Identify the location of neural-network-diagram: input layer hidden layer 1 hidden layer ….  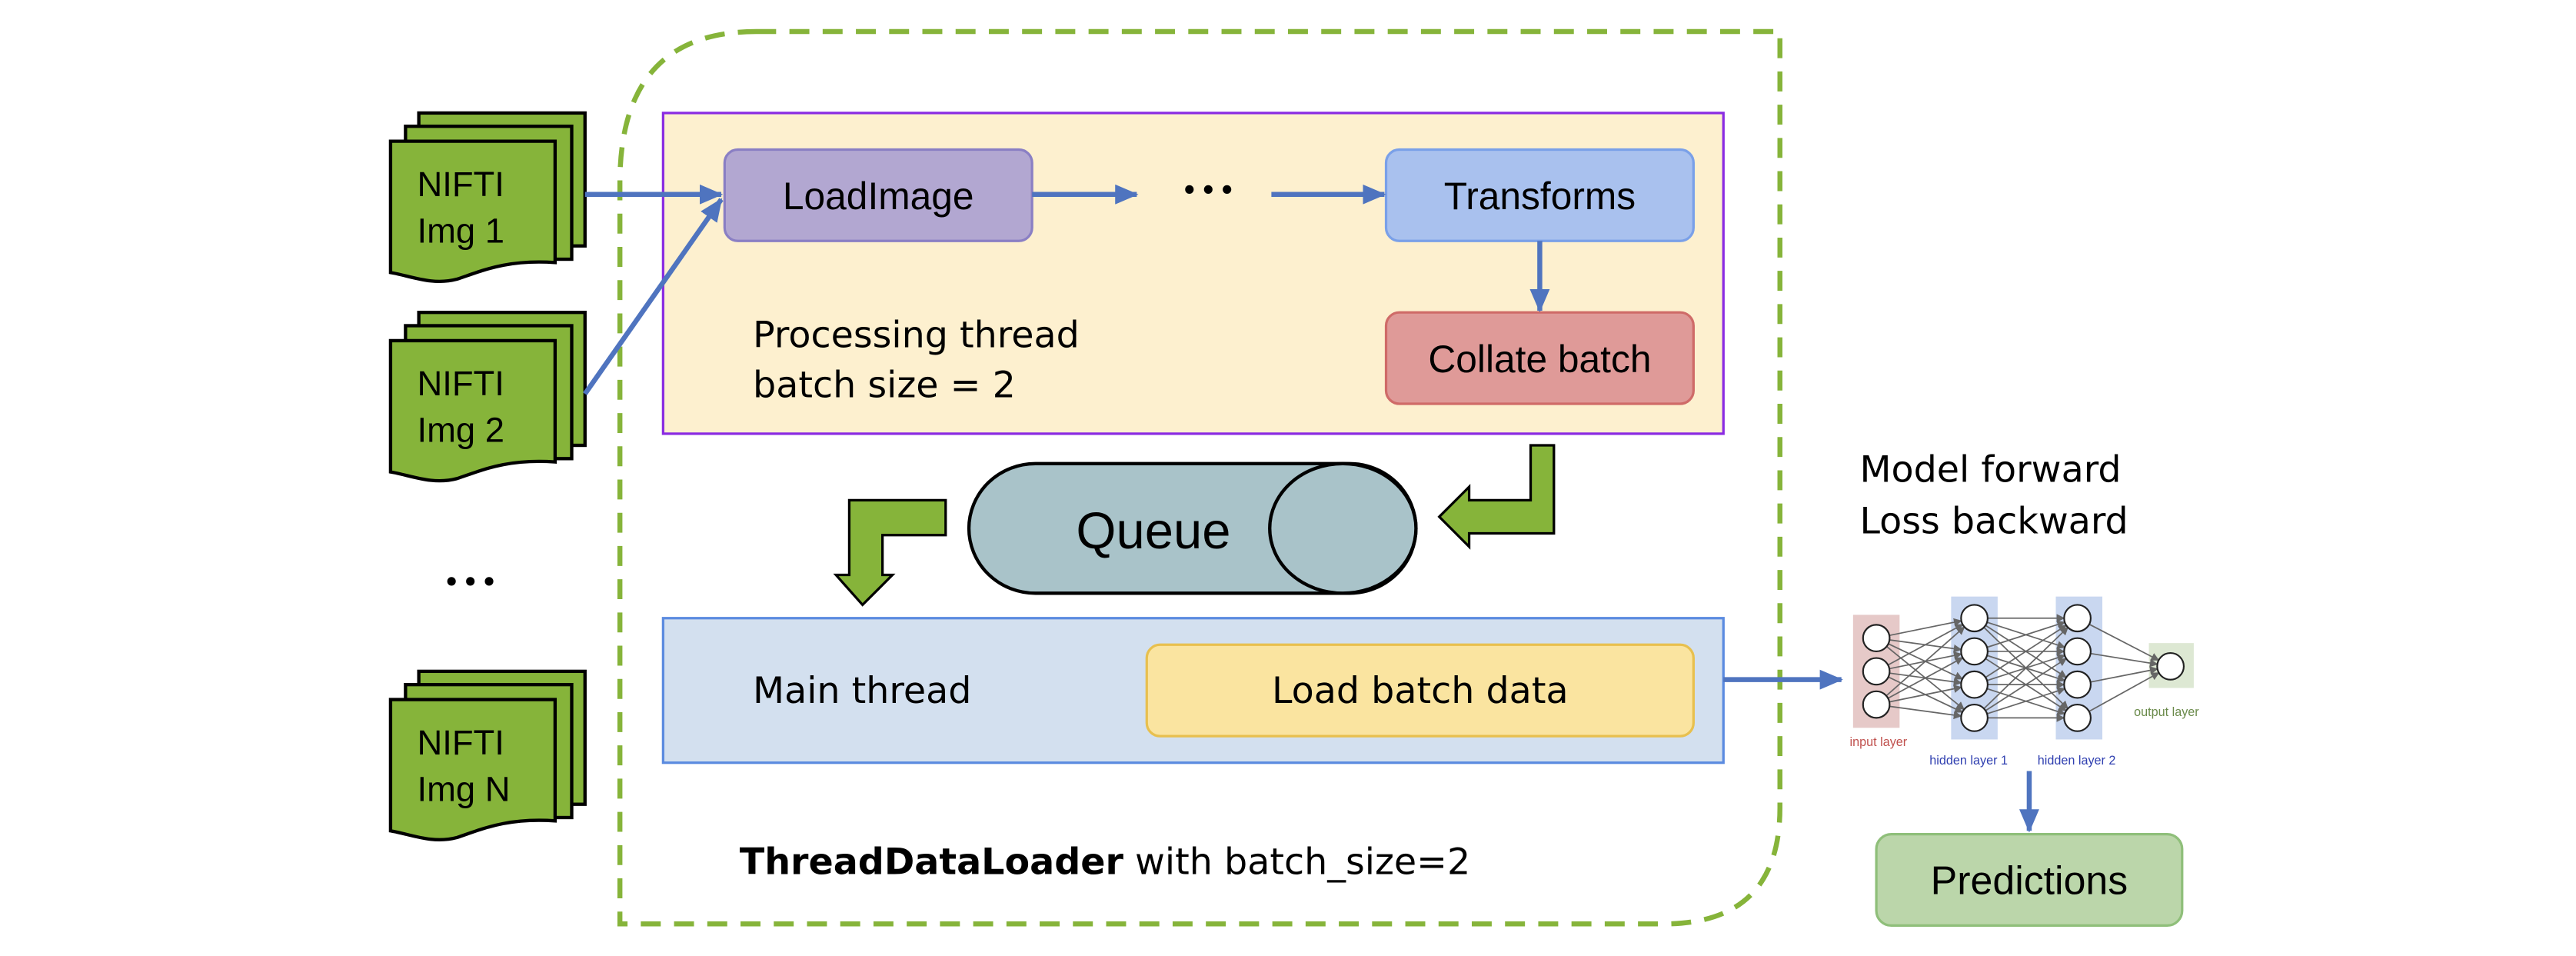
(2024, 682).